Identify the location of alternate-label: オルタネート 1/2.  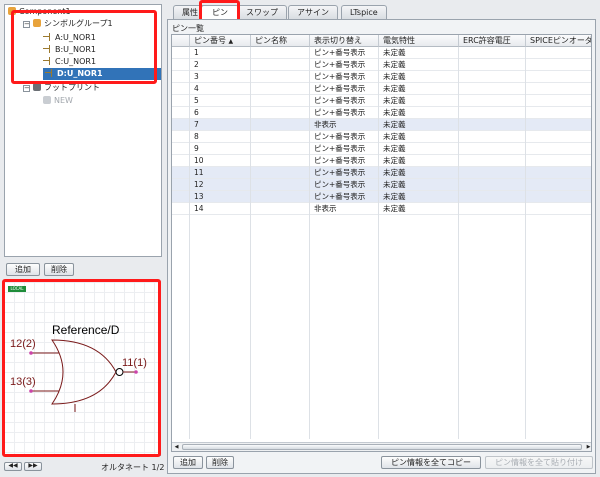
(133, 467).